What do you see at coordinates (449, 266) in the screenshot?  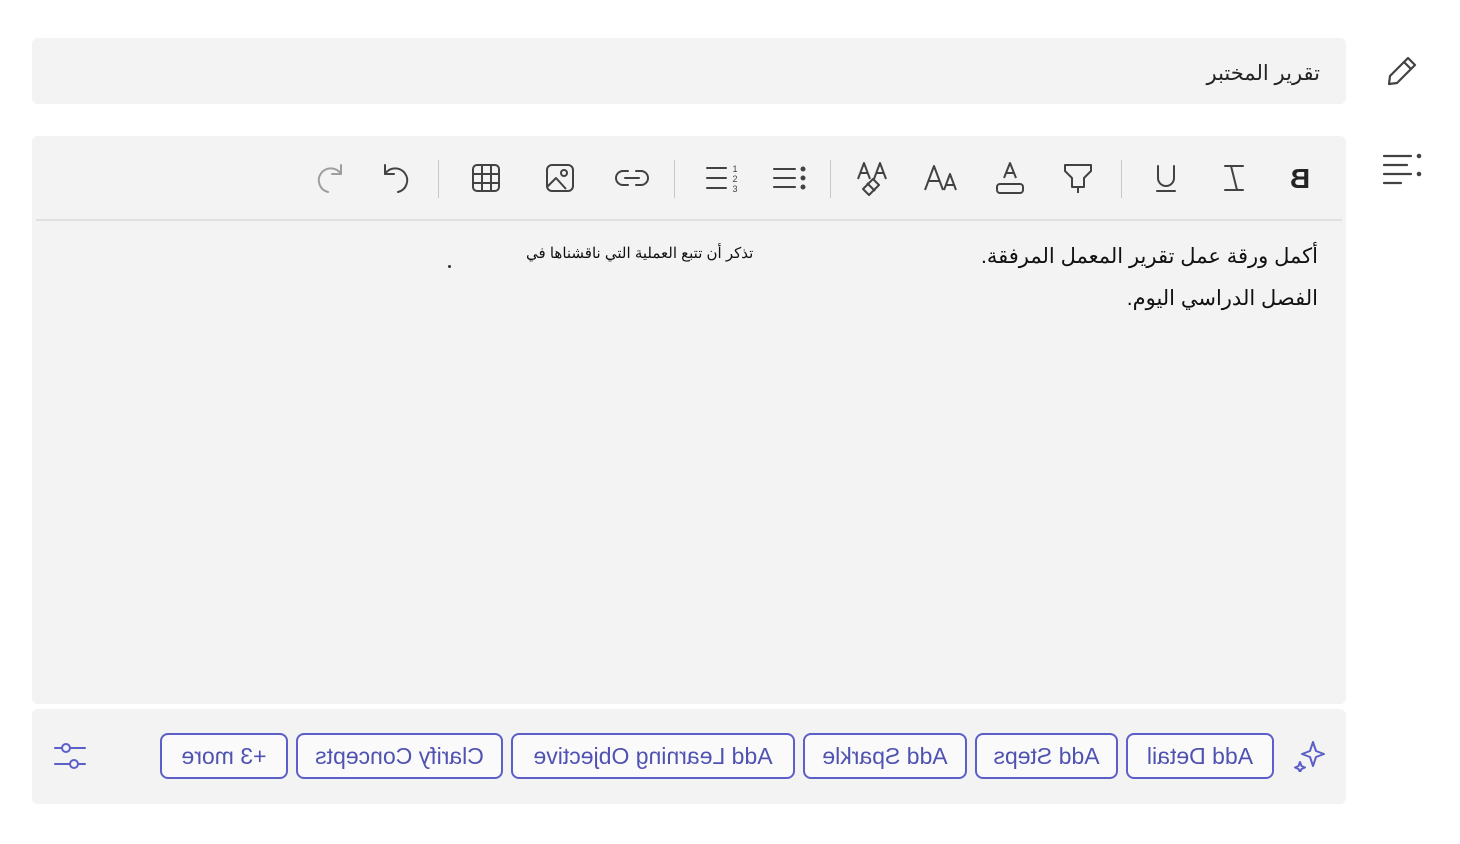 I see `cursor-dot` at bounding box center [449, 266].